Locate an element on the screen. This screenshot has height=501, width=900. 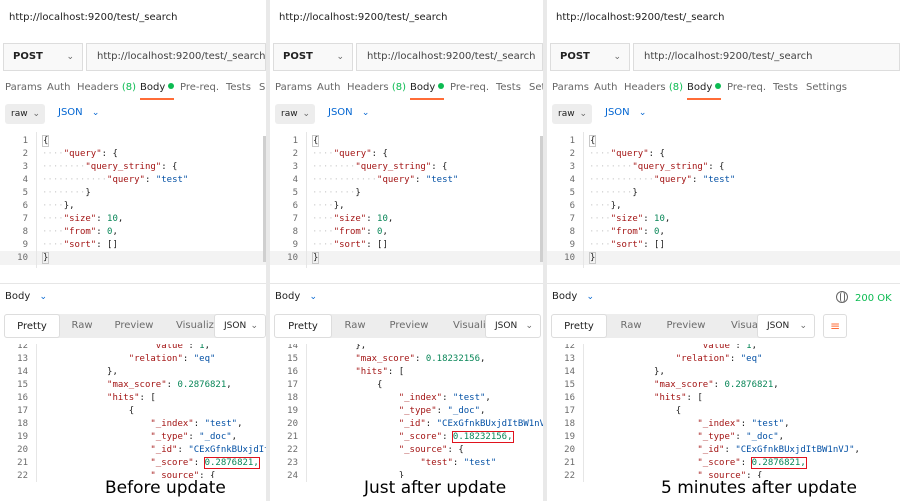
tab-settings: Settings is located at coordinates (826, 87).